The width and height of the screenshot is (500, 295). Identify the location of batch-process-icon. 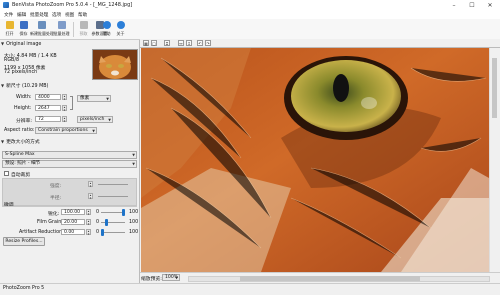
(62, 25).